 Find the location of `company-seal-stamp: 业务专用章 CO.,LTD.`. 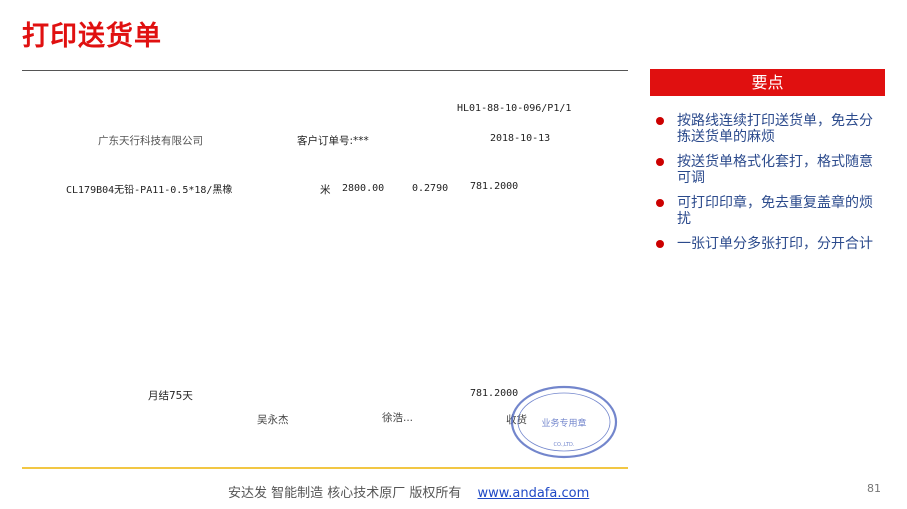

company-seal-stamp: 业务专用章 CO.,LTD. is located at coordinates (564, 422).